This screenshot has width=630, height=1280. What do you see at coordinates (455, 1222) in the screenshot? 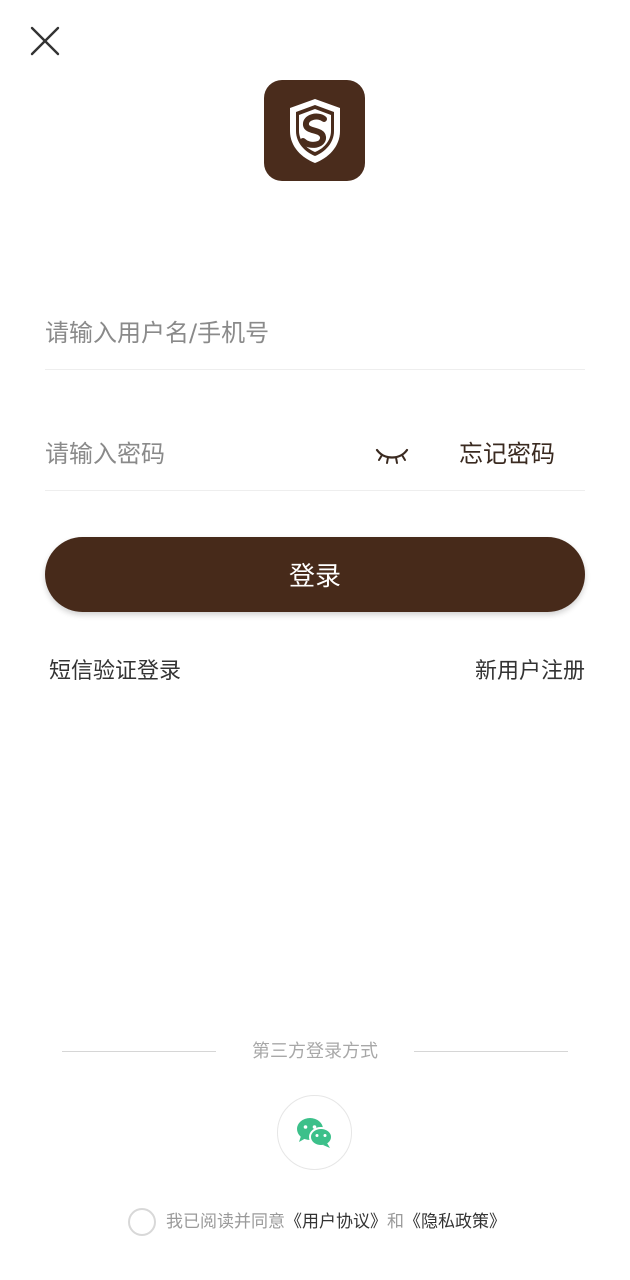
I see `privacy-policy-link: 《隐私政策》` at bounding box center [455, 1222].